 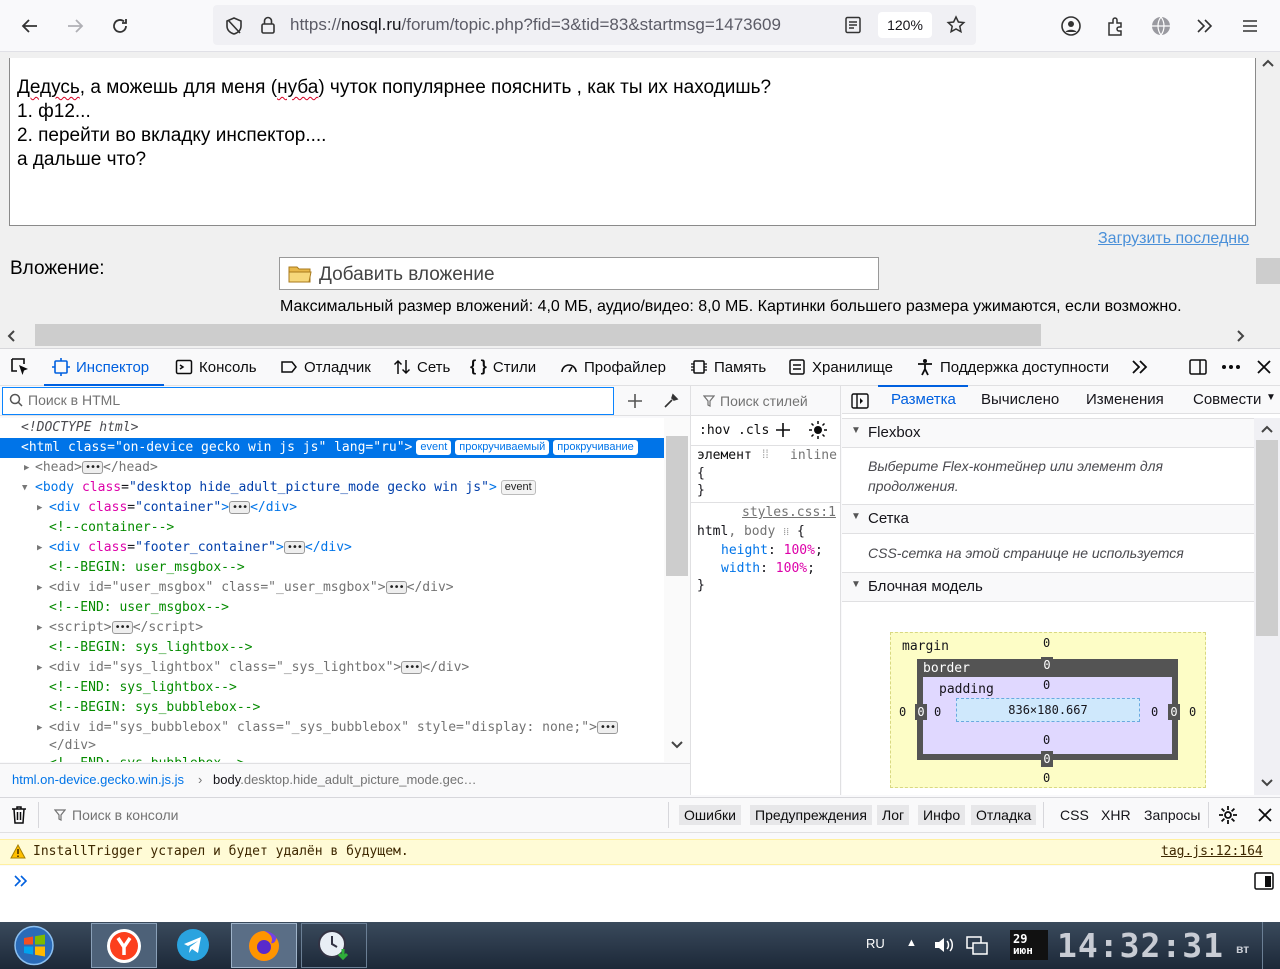 I want to click on trash-icon, so click(x=19, y=815).